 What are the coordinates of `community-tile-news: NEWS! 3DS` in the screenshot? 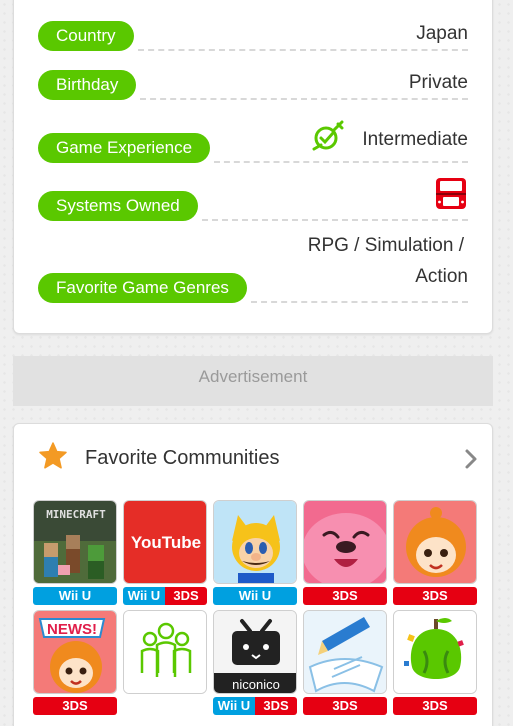 It's located at (75, 662).